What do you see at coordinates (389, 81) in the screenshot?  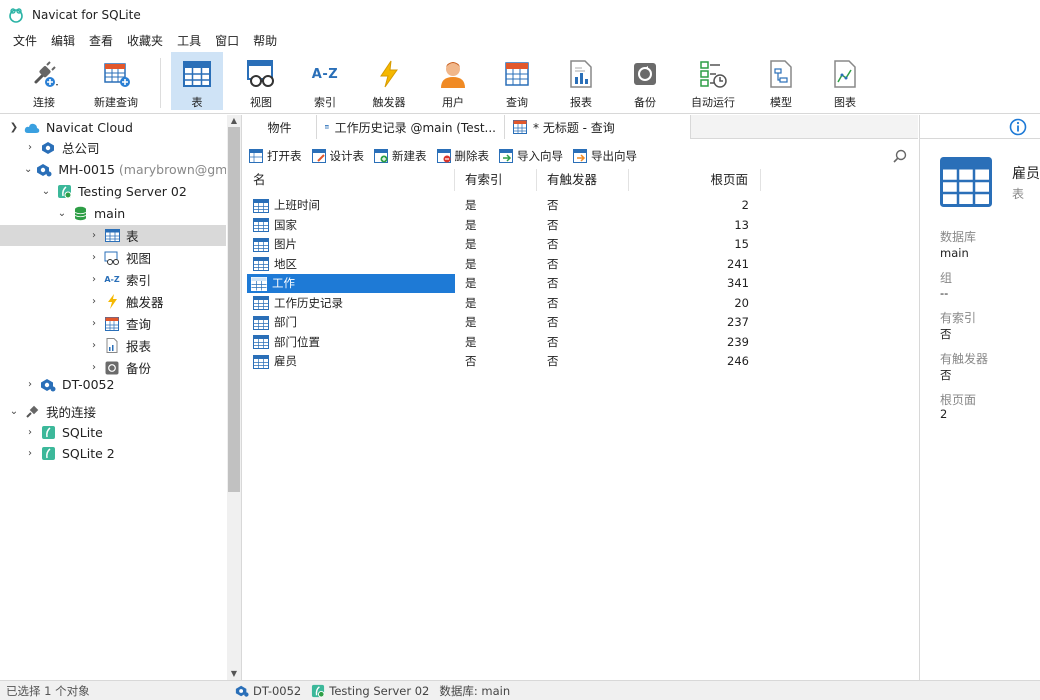 I see `trigger-tool-button: 触发器` at bounding box center [389, 81].